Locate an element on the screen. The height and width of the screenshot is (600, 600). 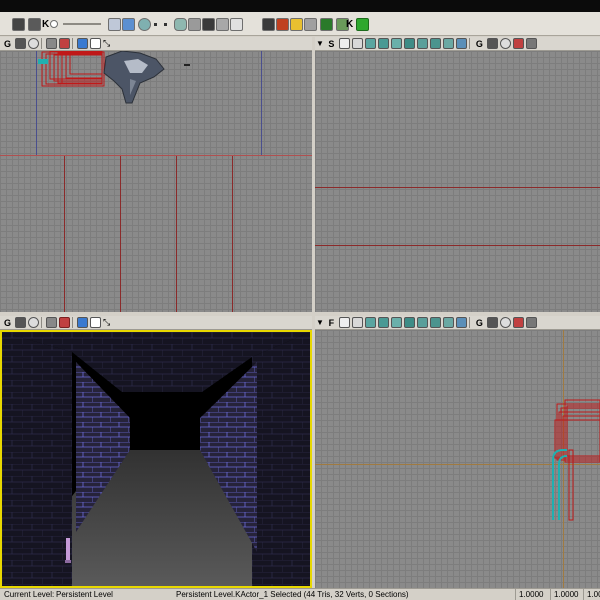
material-icon is located at coordinates (194, 24).